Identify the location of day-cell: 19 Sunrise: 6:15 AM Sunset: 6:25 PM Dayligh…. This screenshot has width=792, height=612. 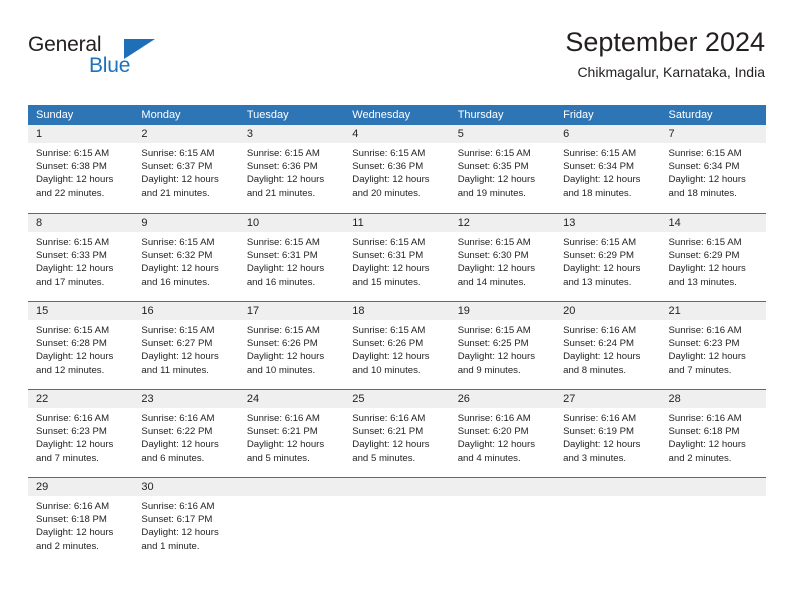
(502, 345).